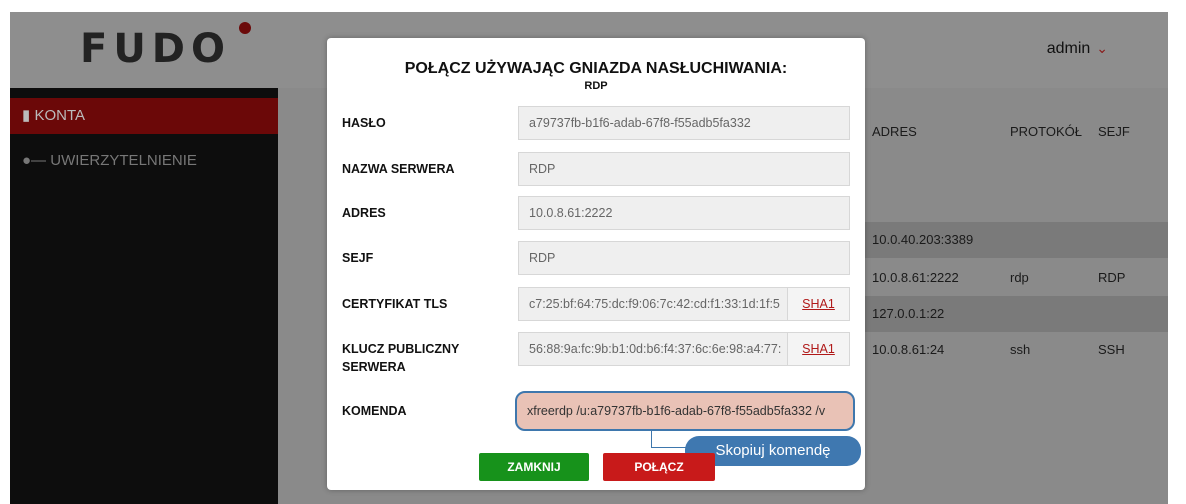 This screenshot has width=1186, height=504. Describe the element at coordinates (894, 131) in the screenshot. I see `column-header-address: ADRES` at that location.